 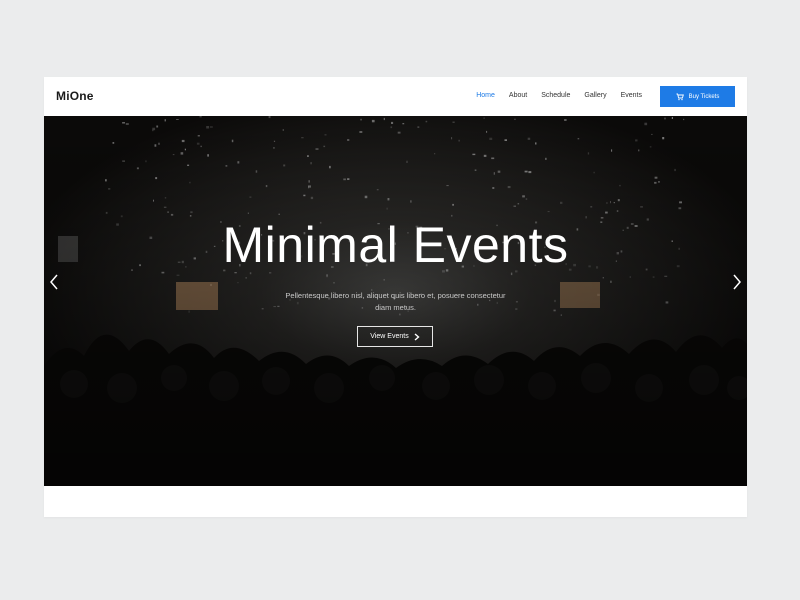 What do you see at coordinates (555, 95) in the screenshot?
I see `nav-link-schedule: Schedule` at bounding box center [555, 95].